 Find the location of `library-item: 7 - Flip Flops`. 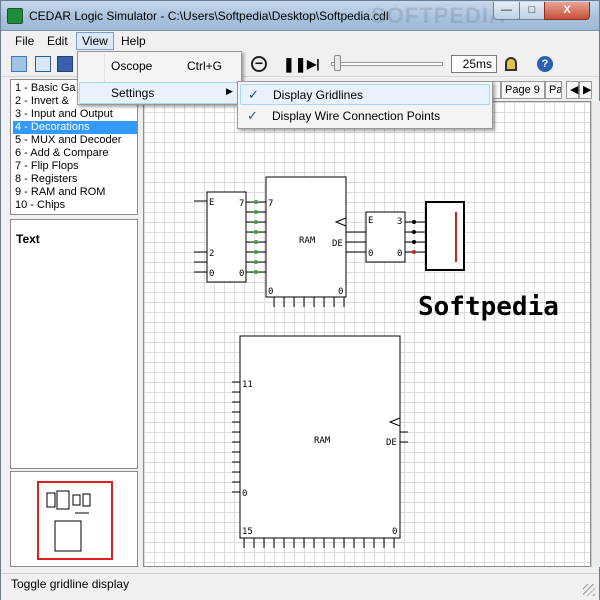

library-item: 7 - Flip Flops is located at coordinates (75, 166).